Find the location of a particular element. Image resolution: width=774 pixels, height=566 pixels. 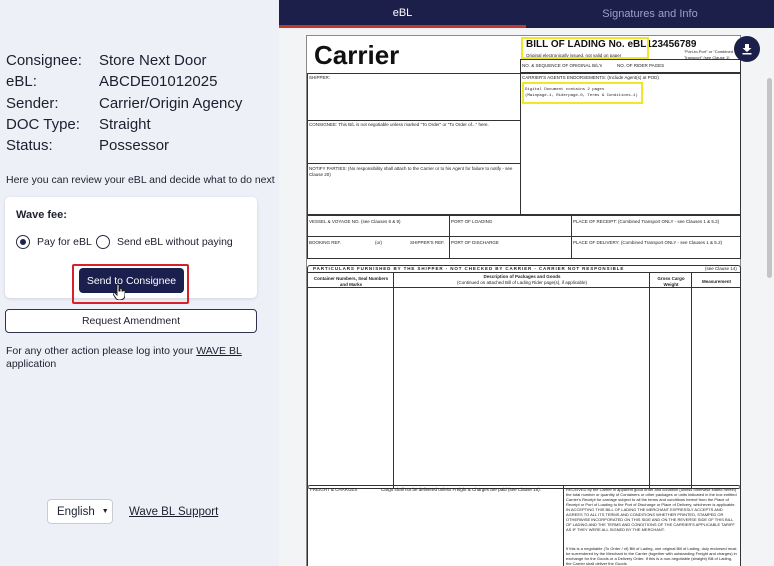

booking-label: BOOKING REF. is located at coordinates (325, 242).